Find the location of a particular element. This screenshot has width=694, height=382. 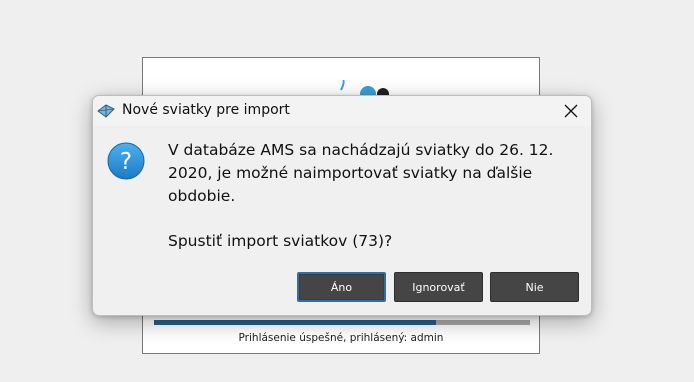

no-button: Nie is located at coordinates (534, 287).